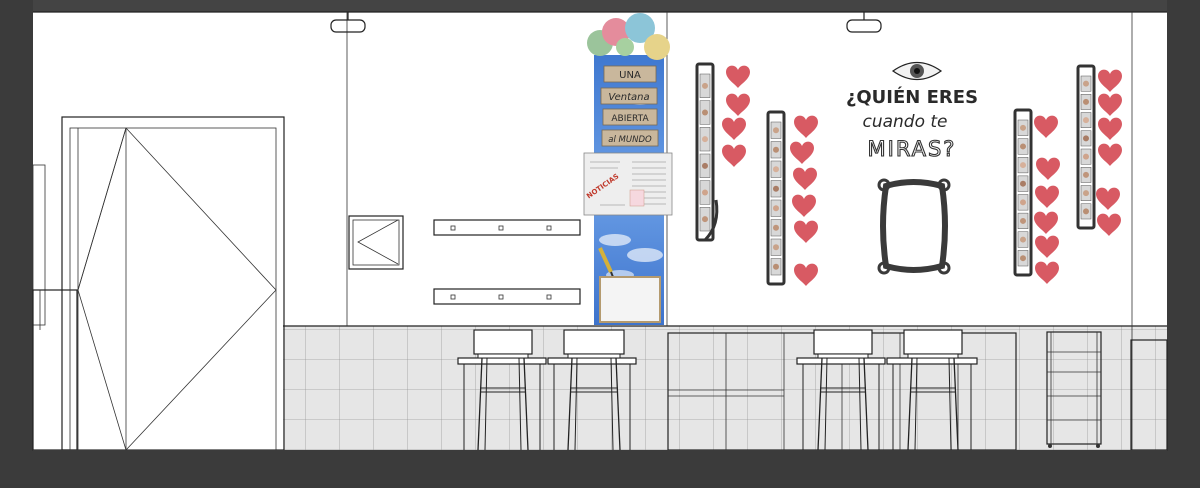 This screenshot has width=1200, height=488. Describe the element at coordinates (630, 299) in the screenshot. I see `whiteboard` at that location.